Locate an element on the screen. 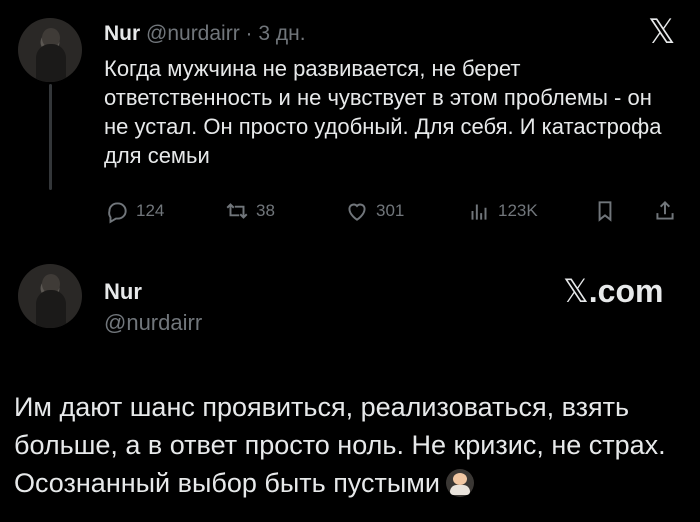 The height and width of the screenshot is (522, 700). share-button is located at coordinates (668, 211).